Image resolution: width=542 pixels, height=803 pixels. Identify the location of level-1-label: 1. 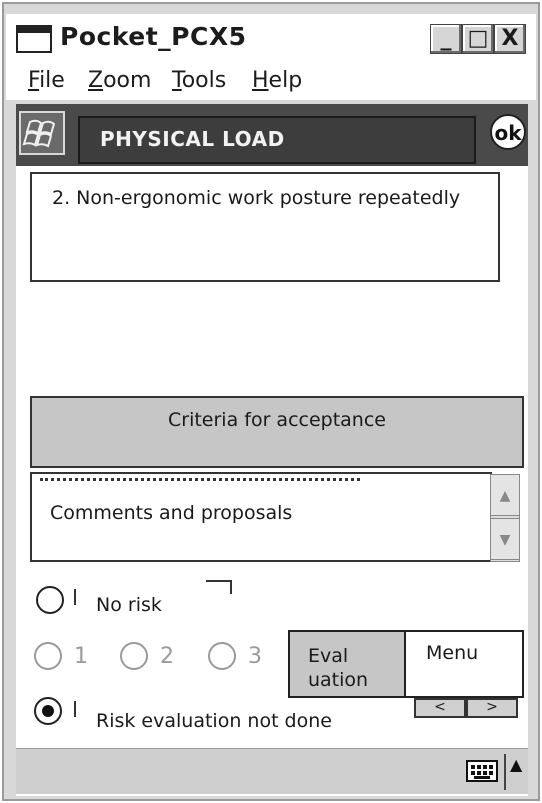
(81, 656).